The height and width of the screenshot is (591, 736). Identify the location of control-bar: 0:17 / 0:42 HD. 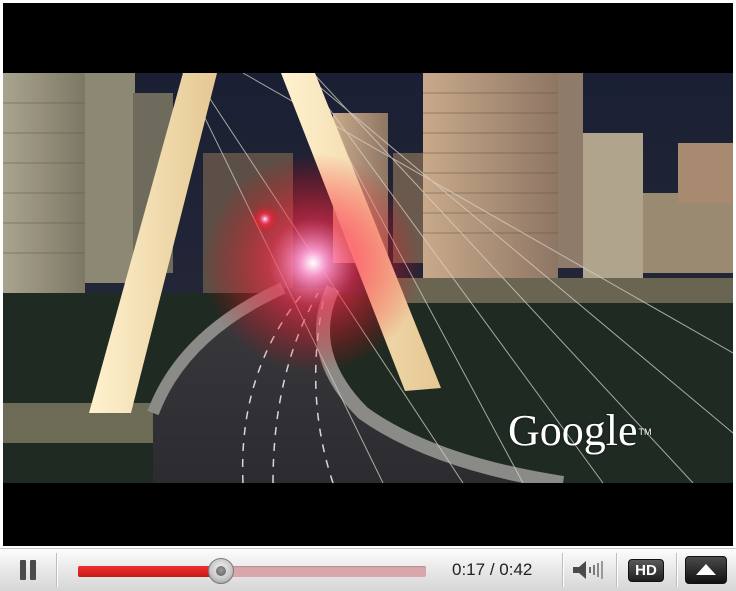
(368, 569).